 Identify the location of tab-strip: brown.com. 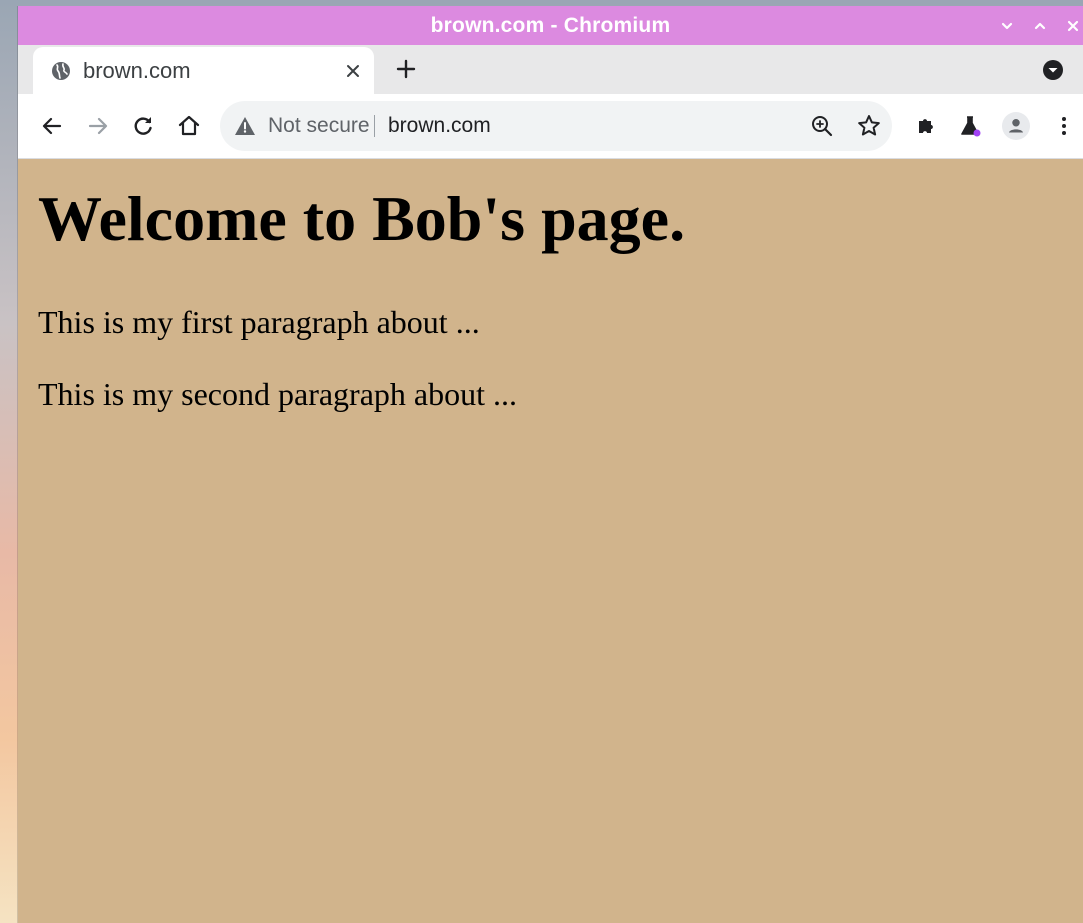
(550, 70).